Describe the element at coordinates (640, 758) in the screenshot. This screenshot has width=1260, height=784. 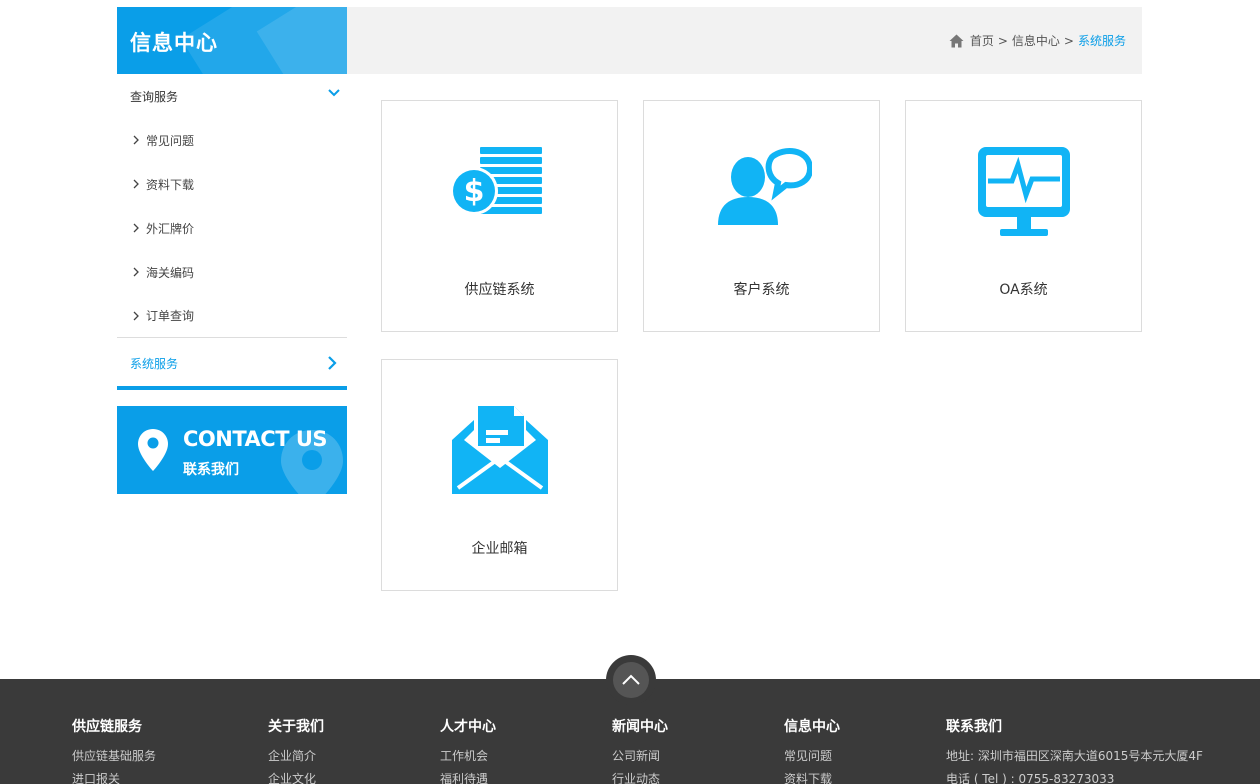
I see `footer-link: 公司新闻` at that location.